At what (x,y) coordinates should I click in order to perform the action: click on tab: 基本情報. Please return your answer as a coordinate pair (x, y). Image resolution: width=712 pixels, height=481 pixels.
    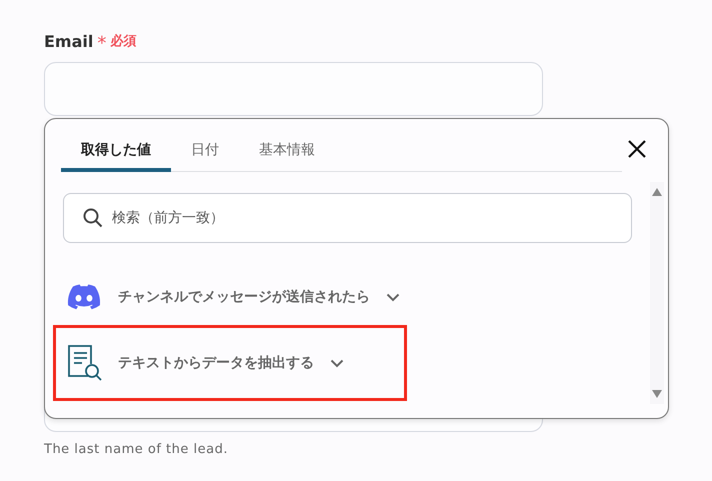
    Looking at the image, I should click on (287, 152).